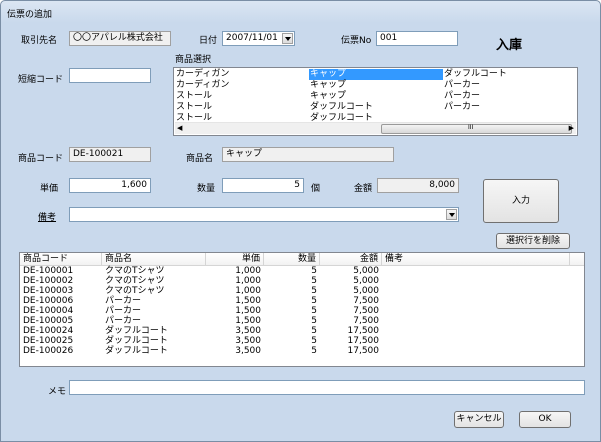 This screenshot has height=442, width=601. I want to click on table-cell: DE-100025, so click(48, 341).